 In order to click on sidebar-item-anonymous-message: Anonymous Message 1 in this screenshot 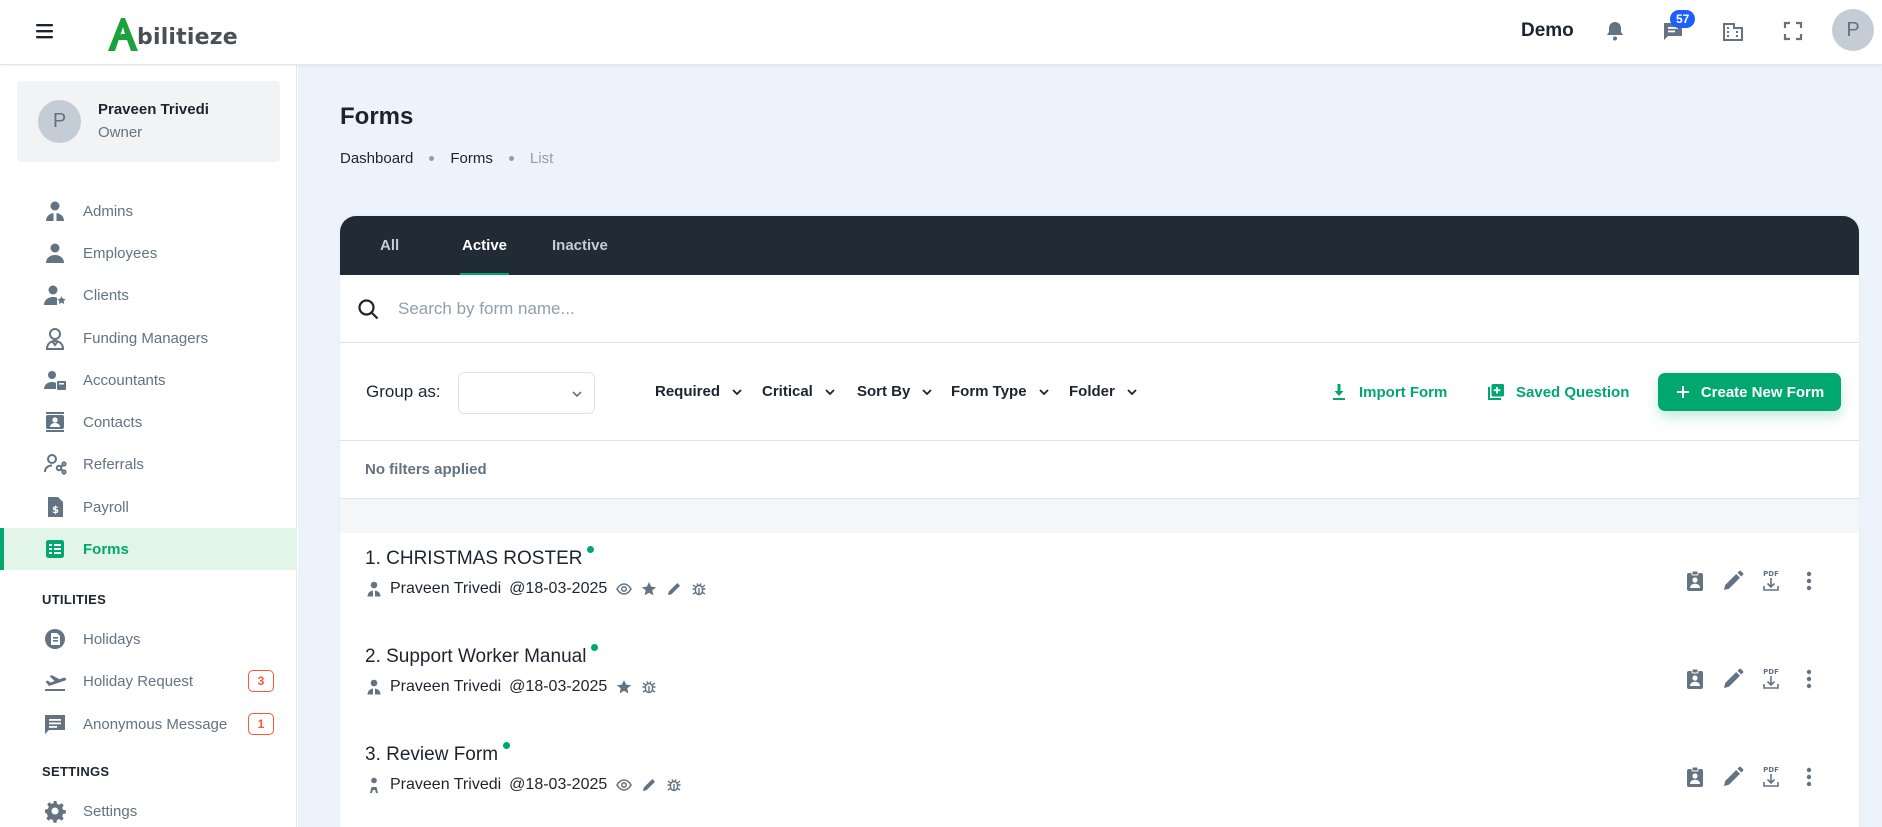, I will do `click(148, 724)`.